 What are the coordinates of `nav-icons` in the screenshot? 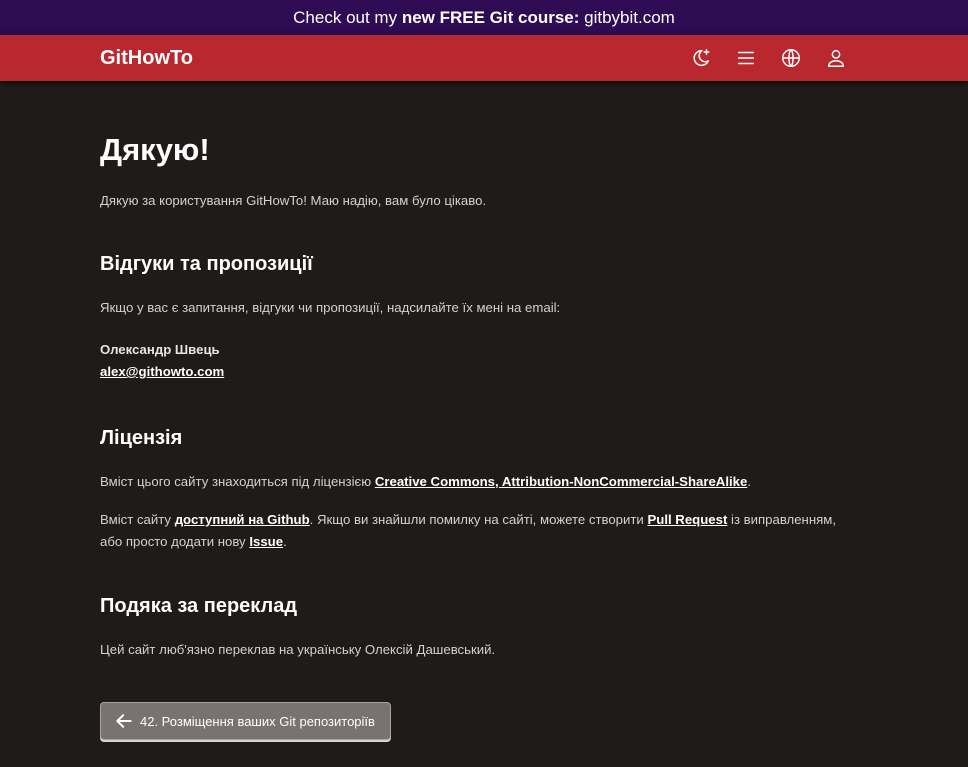 It's located at (778, 58).